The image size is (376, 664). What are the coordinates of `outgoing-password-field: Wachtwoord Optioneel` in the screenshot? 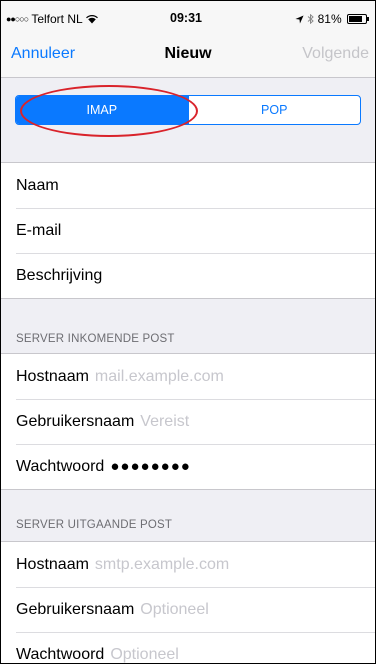 It's located at (188, 647).